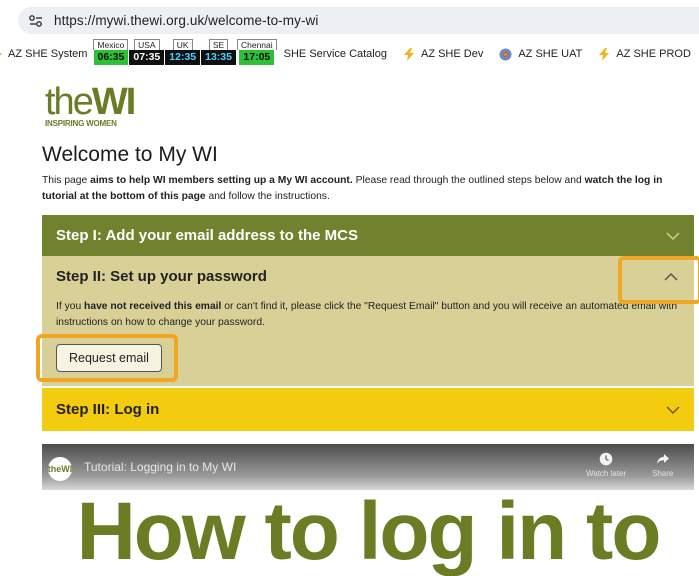 The image size is (699, 576). I want to click on body-bold: have not received this email, so click(153, 306).